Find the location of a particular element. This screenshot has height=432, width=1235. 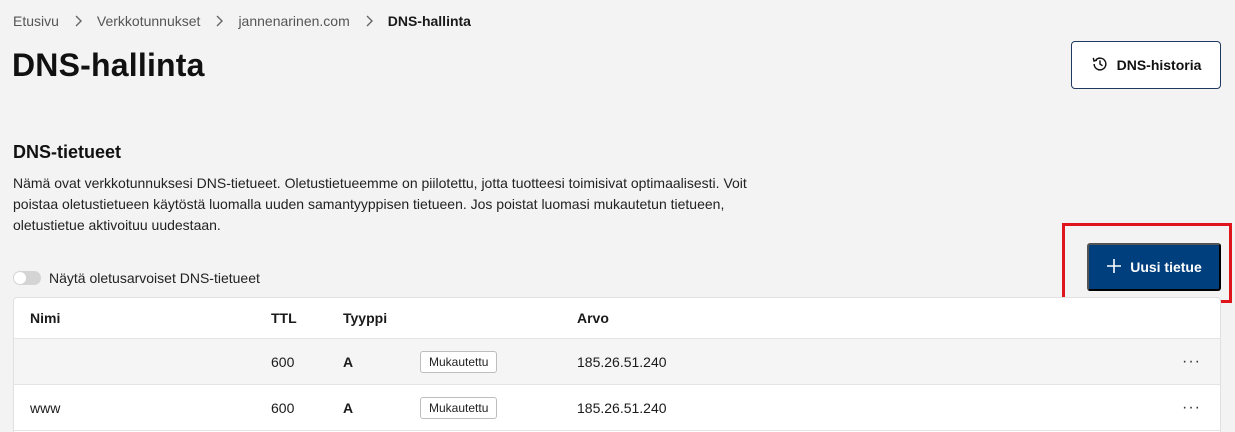

page-title: DNS-hallinta is located at coordinates (108, 65).